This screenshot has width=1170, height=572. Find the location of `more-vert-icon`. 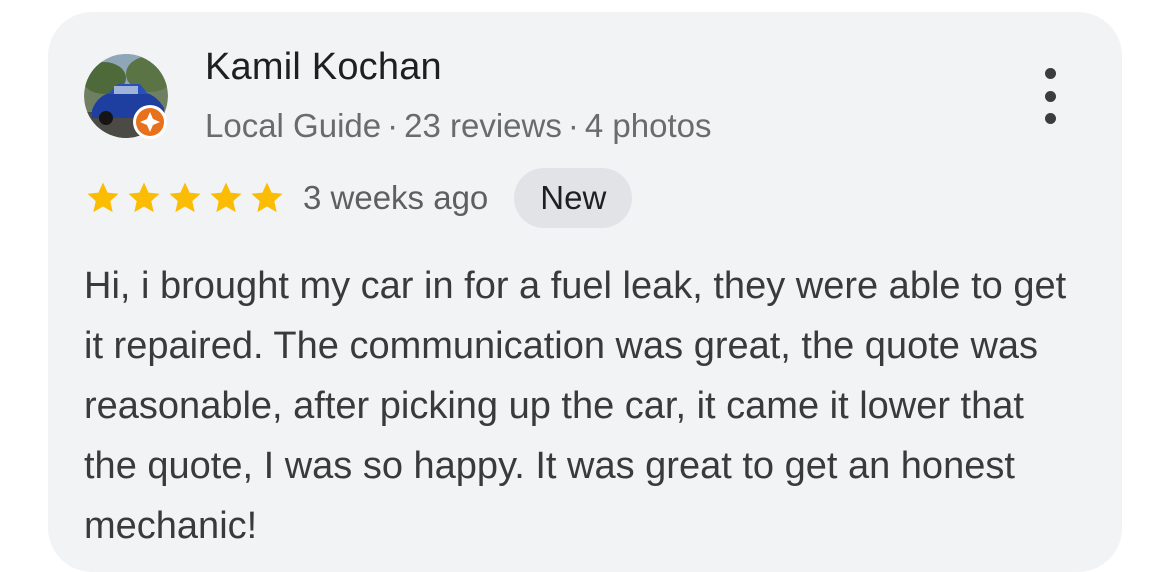

more-vert-icon is located at coordinates (1050, 96).